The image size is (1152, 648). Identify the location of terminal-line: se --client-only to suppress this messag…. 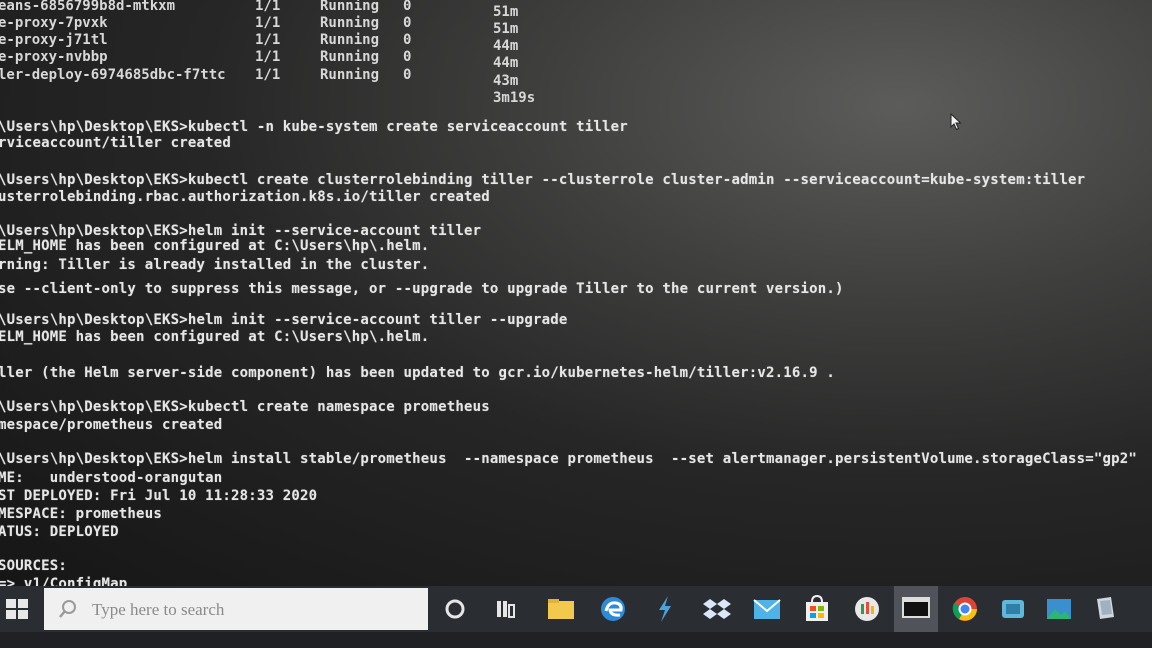
(422, 289).